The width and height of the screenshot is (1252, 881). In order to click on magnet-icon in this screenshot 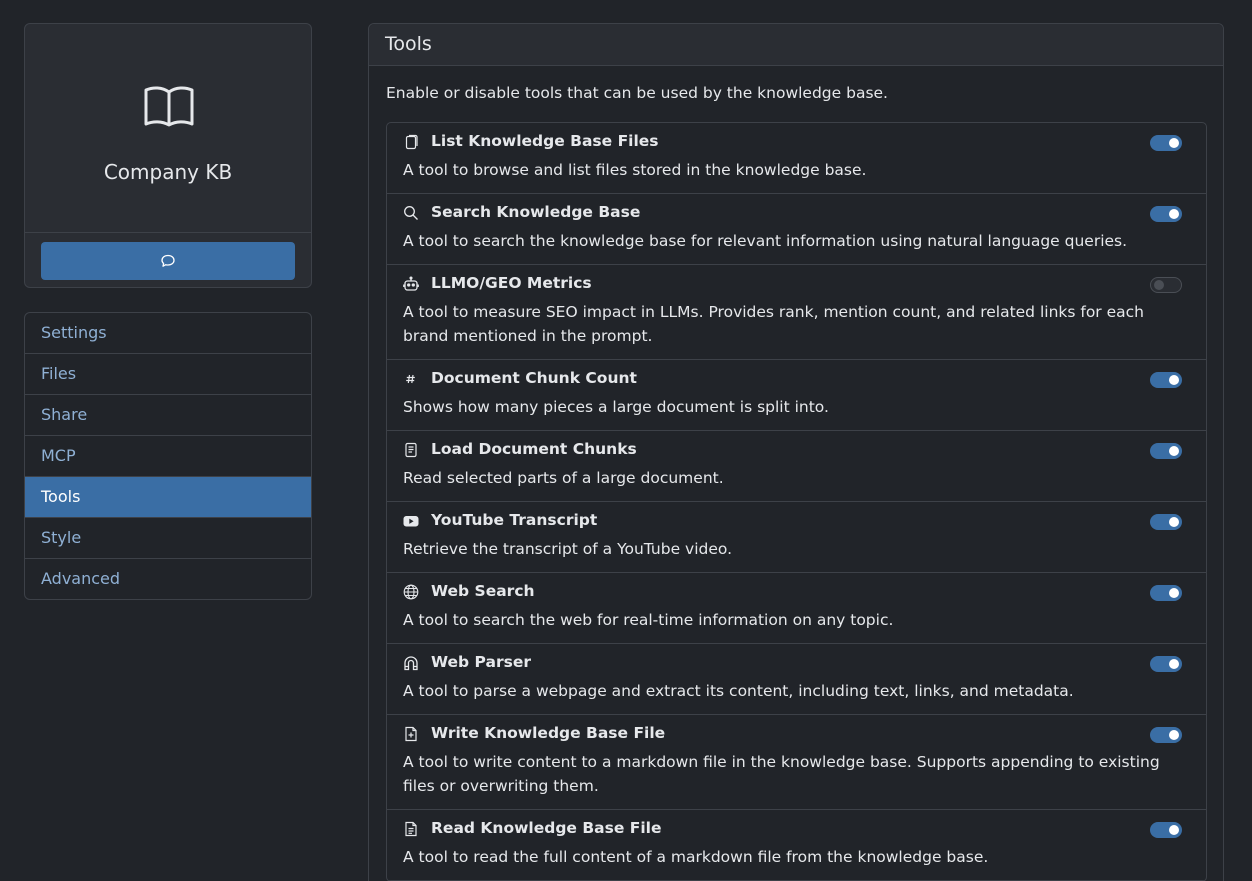, I will do `click(411, 663)`.